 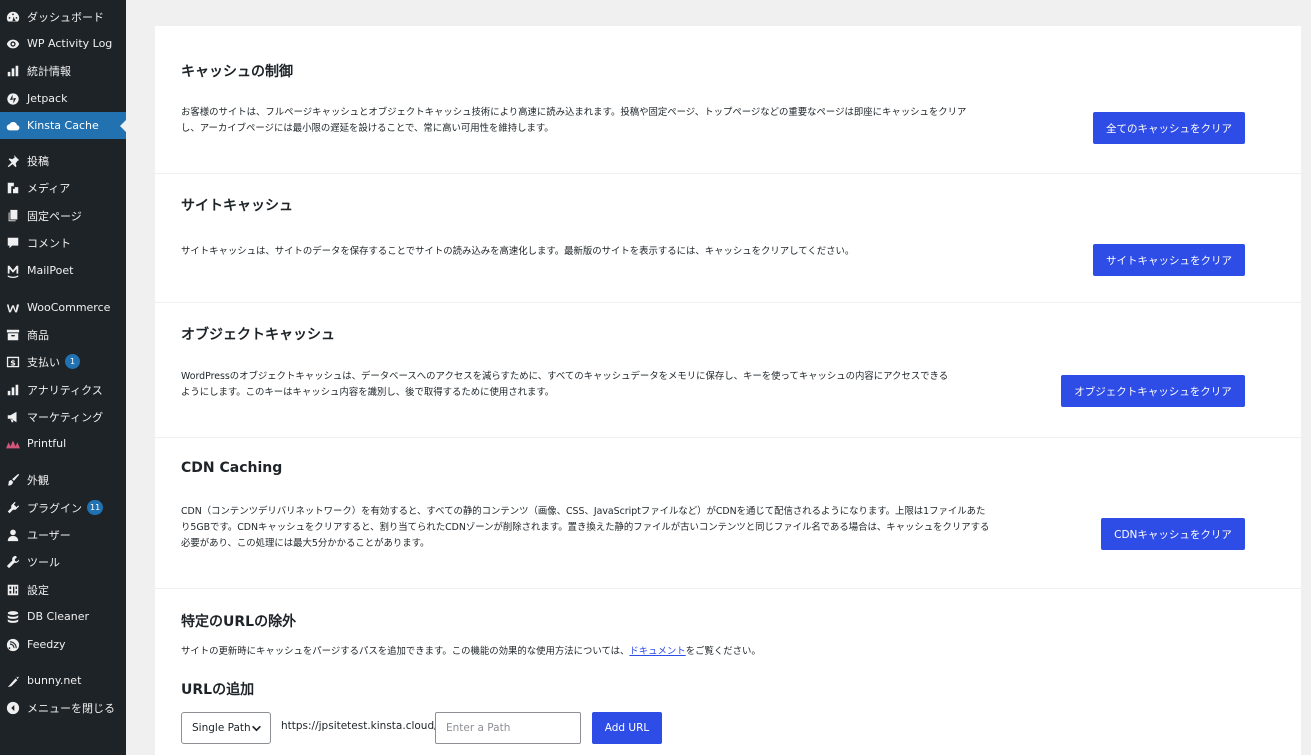 I want to click on sidebar-item-bunny-net: bunny.net, so click(x=63, y=680).